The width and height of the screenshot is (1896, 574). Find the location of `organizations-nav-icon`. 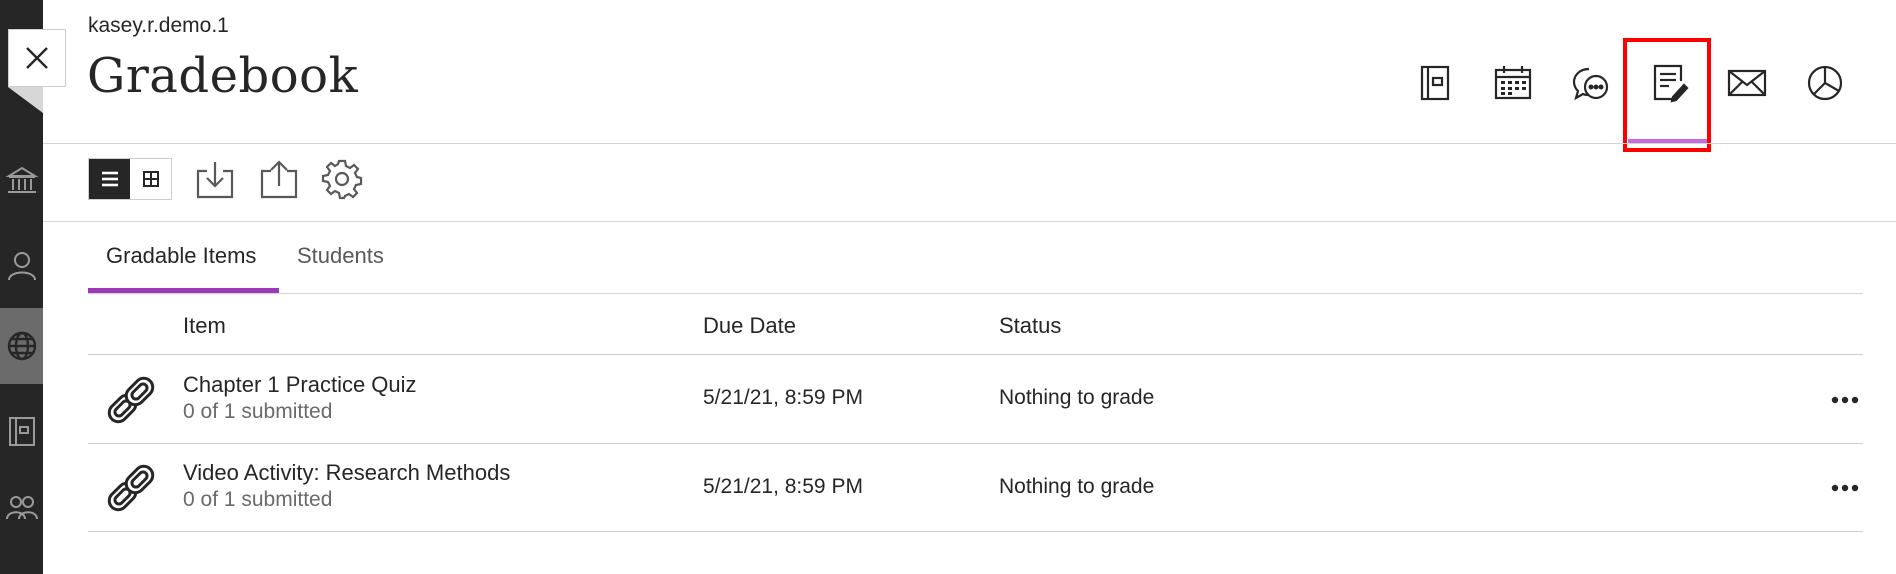

organizations-nav-icon is located at coordinates (21, 431).